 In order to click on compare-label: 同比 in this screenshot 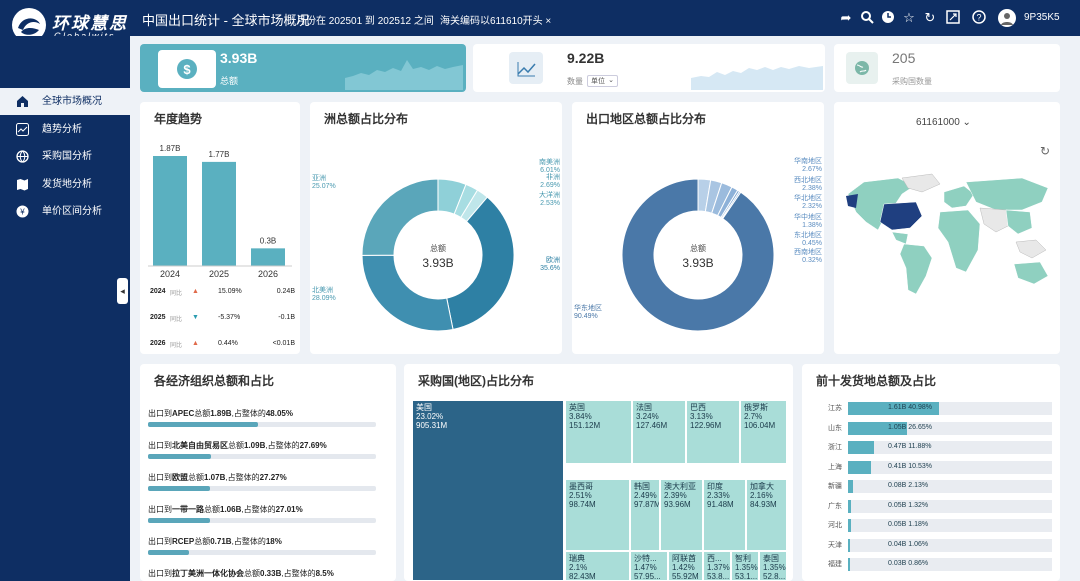, I will do `click(176, 294)`.